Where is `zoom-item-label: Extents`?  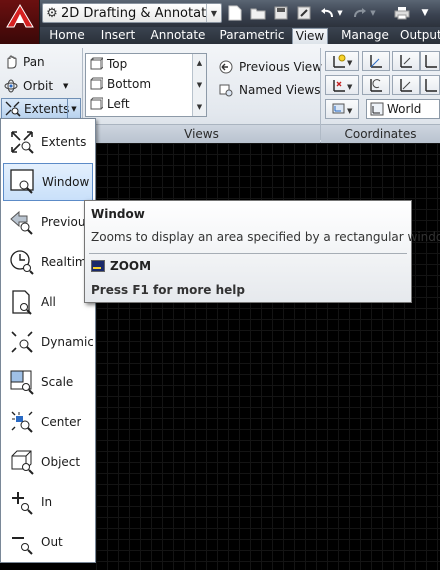 zoom-item-label: Extents is located at coordinates (64, 142).